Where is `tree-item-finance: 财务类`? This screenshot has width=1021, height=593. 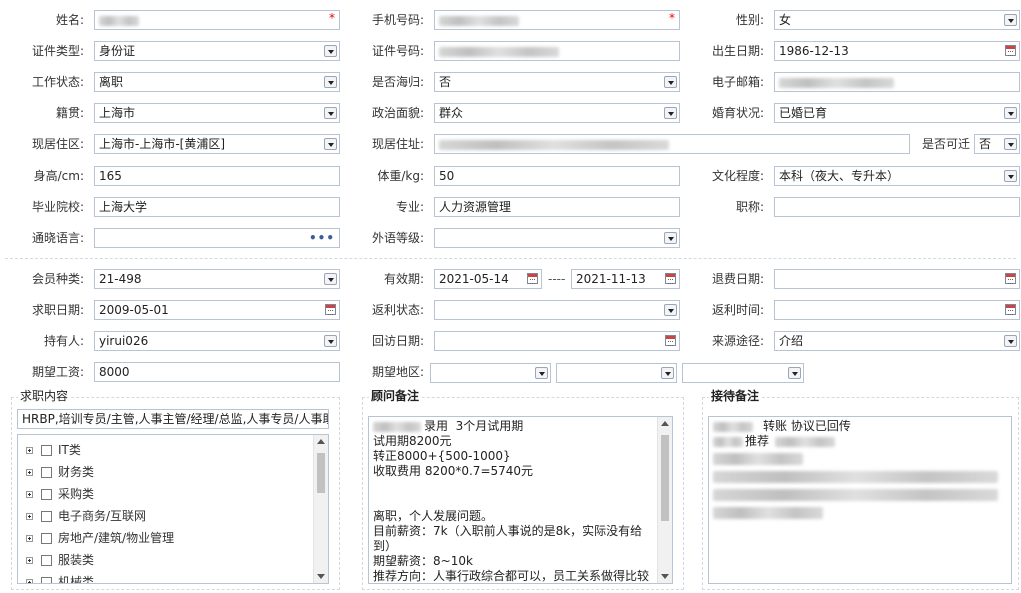 tree-item-finance: 财务类 is located at coordinates (60, 472).